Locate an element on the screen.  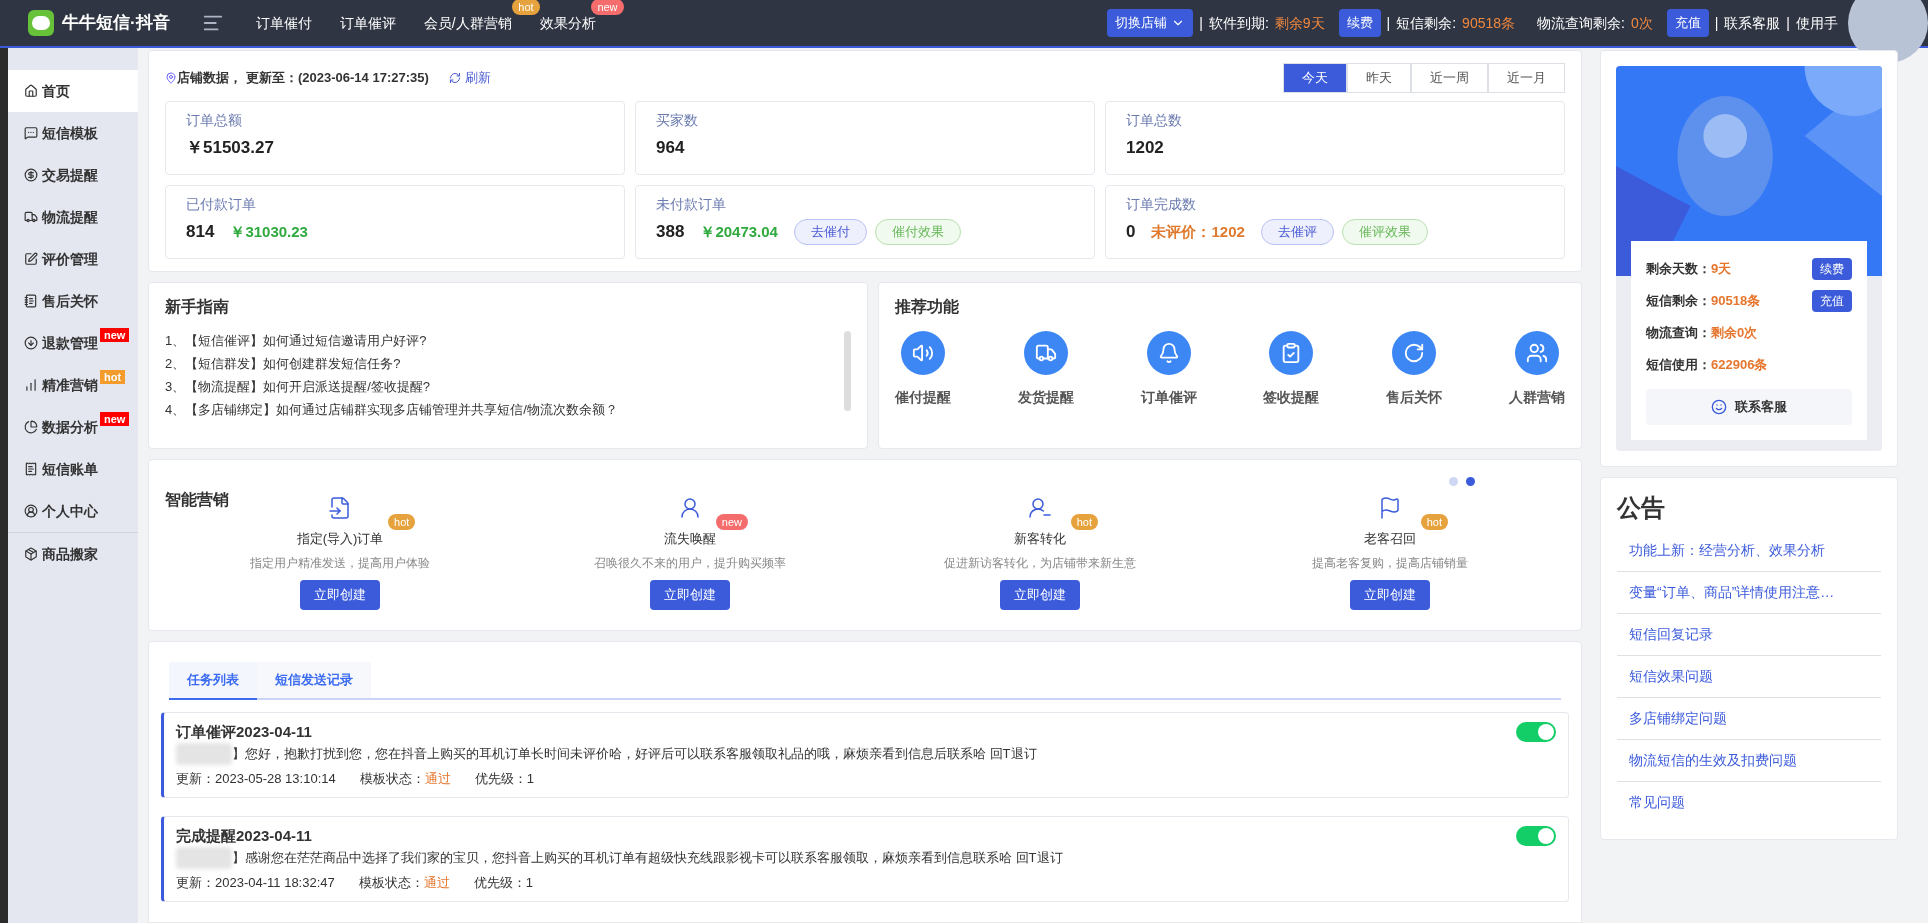
scrollbar is located at coordinates (847, 371).